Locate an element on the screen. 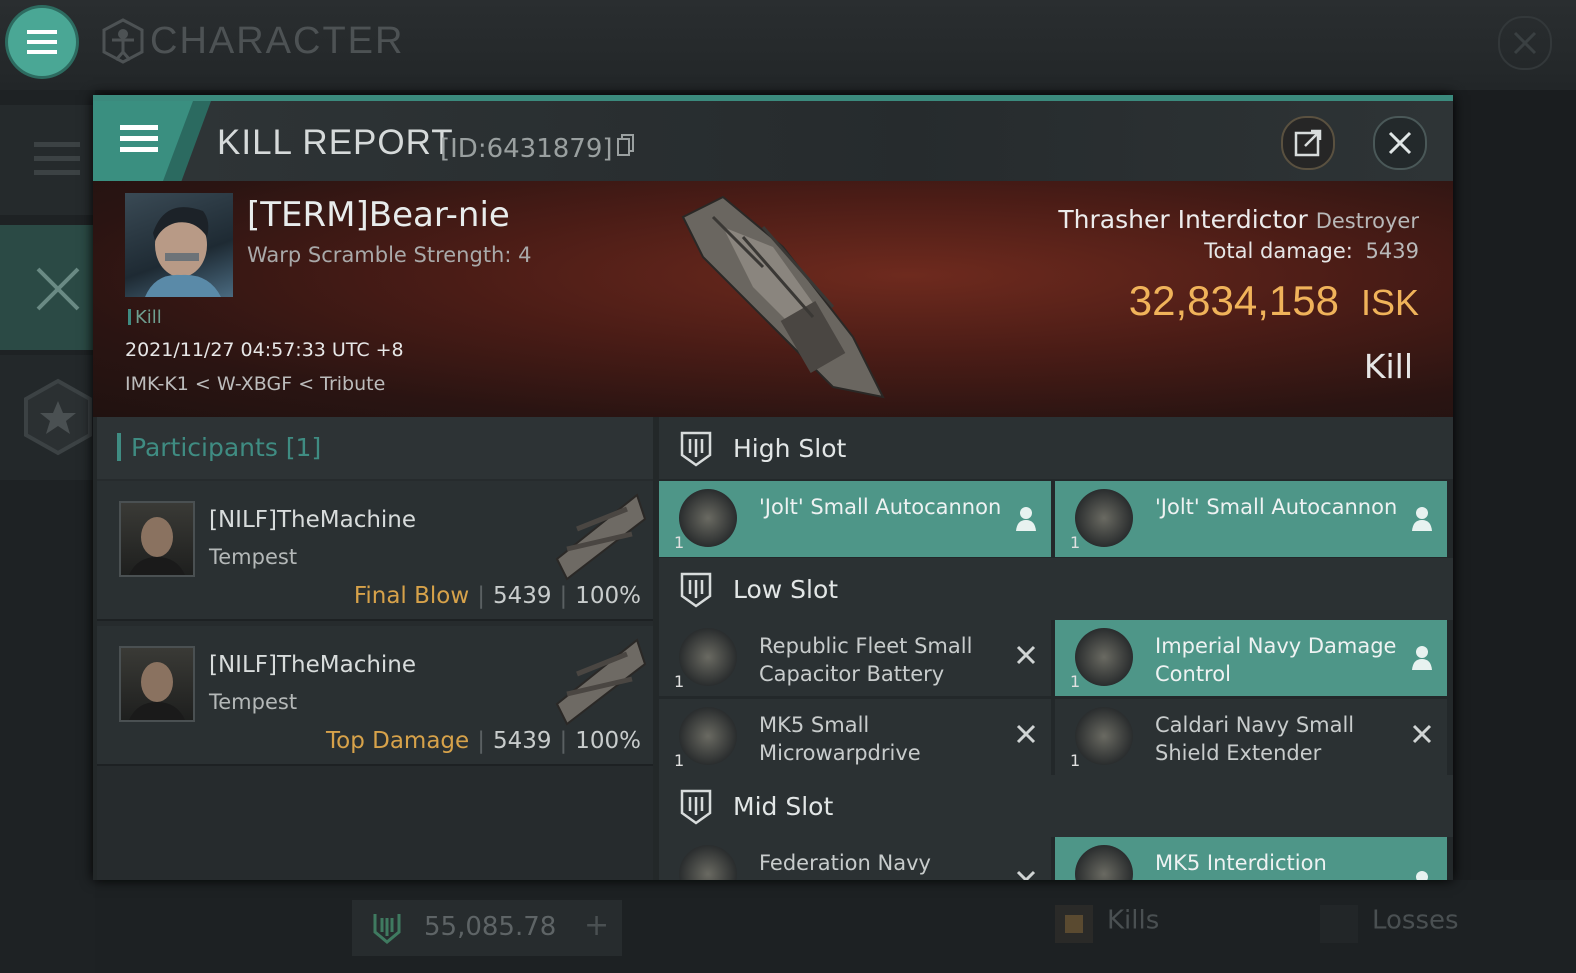 This screenshot has width=1576, height=973. wallet-display: 55,085.78 + is located at coordinates (487, 928).